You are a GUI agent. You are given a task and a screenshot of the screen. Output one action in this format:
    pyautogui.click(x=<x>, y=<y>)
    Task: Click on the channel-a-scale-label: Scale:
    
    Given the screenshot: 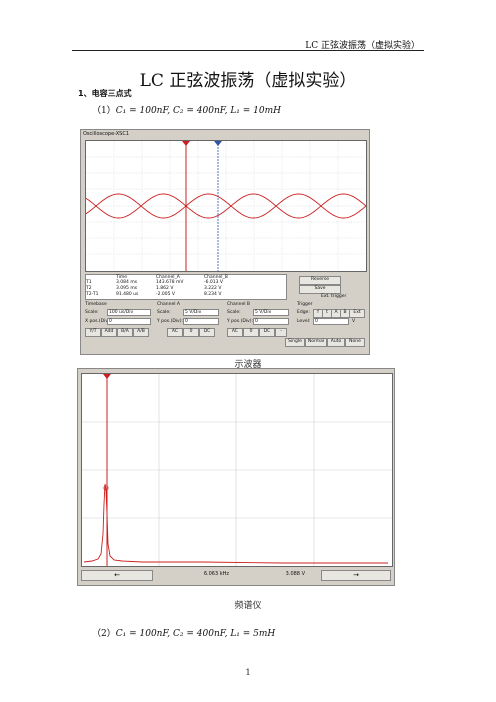 What is the action you would take?
    pyautogui.click(x=164, y=312)
    